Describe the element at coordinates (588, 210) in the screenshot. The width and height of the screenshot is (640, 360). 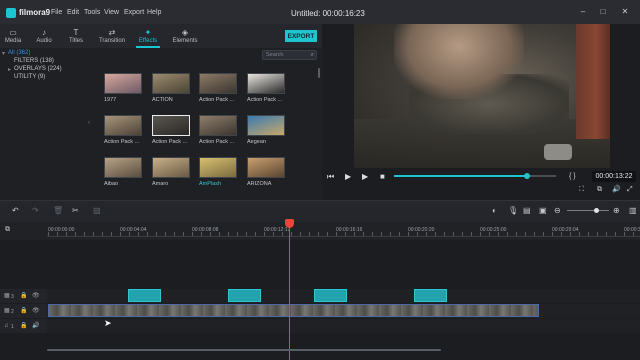
I see `zoom-slider` at that location.